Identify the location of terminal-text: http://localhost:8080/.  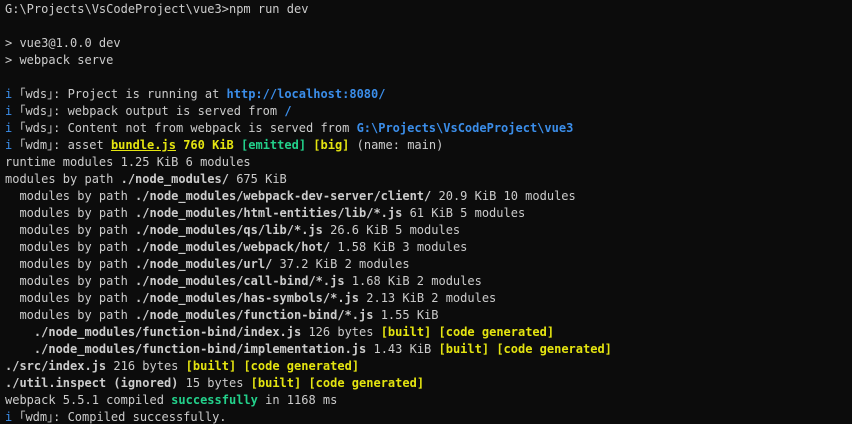
(306, 94).